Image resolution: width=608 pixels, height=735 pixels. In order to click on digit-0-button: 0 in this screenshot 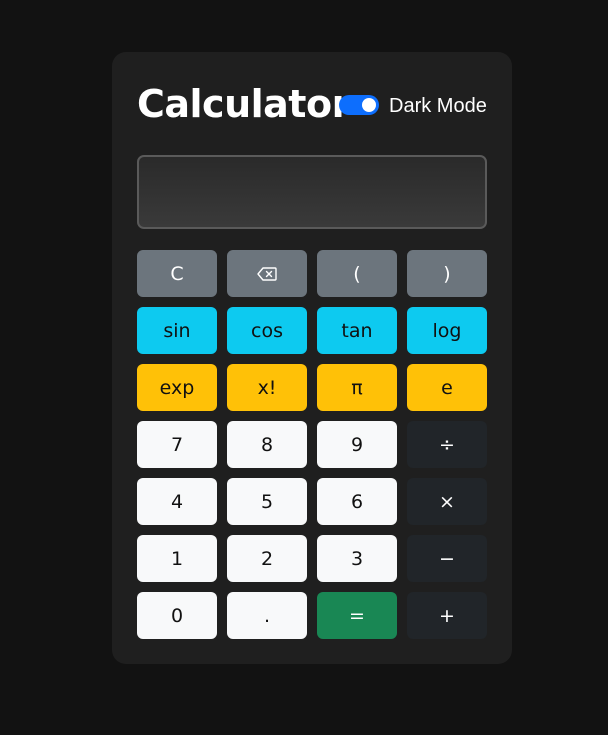, I will do `click(177, 615)`.